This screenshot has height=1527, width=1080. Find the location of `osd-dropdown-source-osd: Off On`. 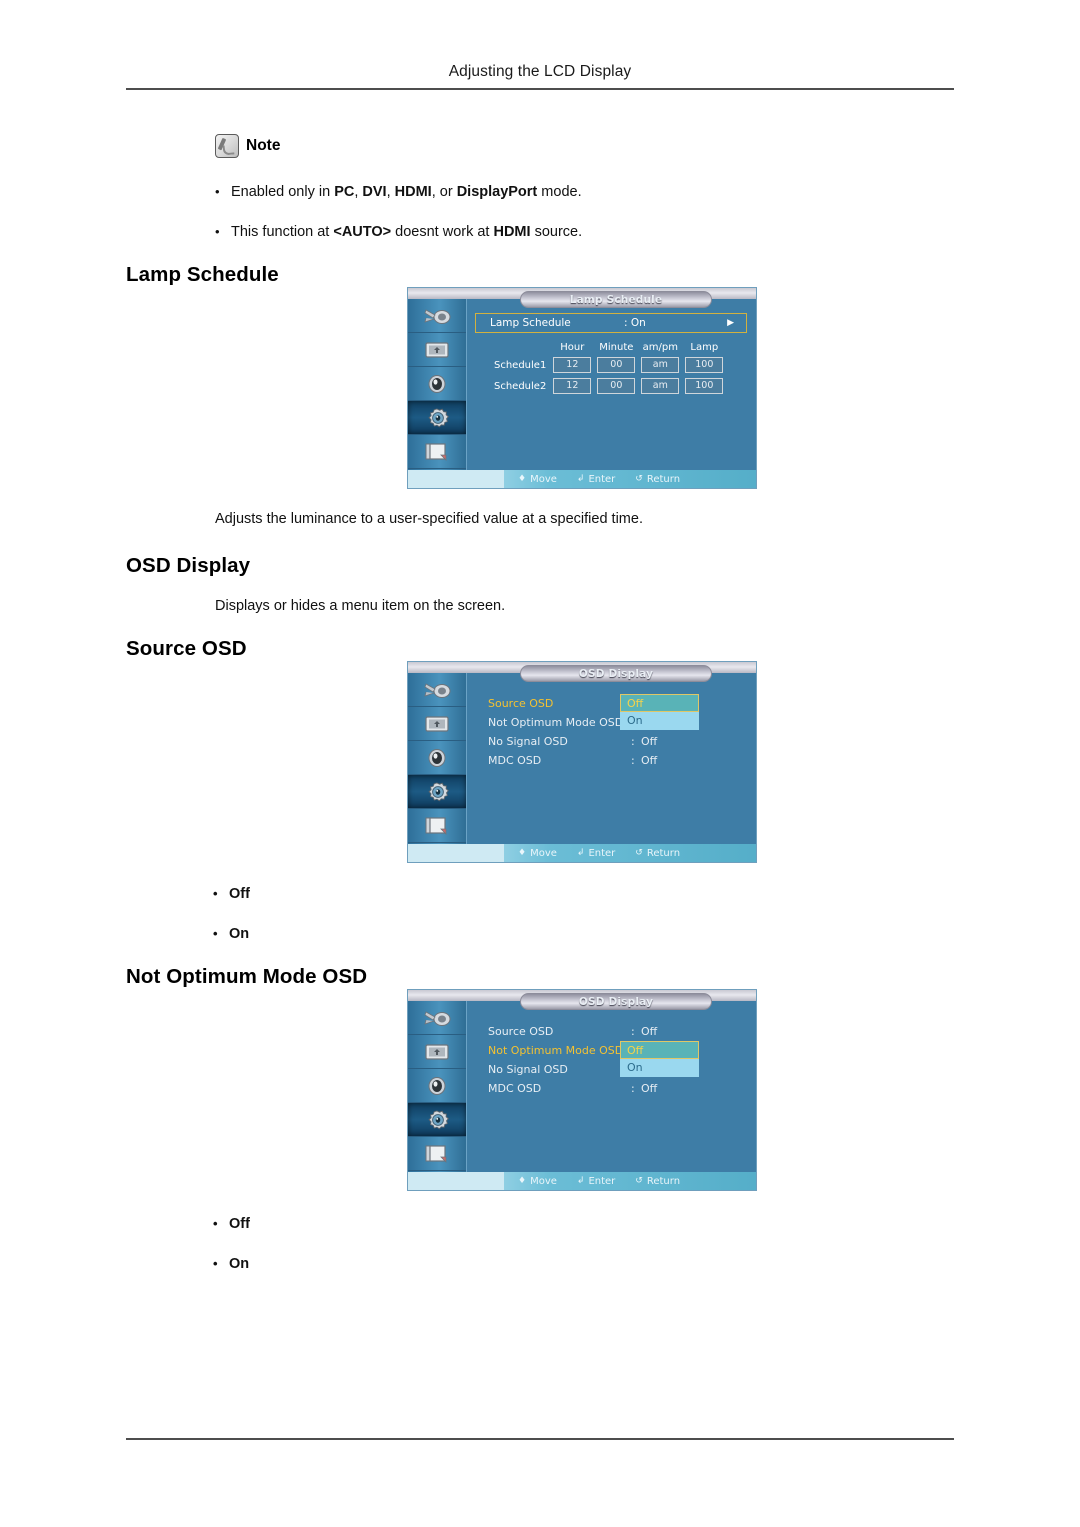

osd-dropdown-source-osd: Off On is located at coordinates (659, 712).